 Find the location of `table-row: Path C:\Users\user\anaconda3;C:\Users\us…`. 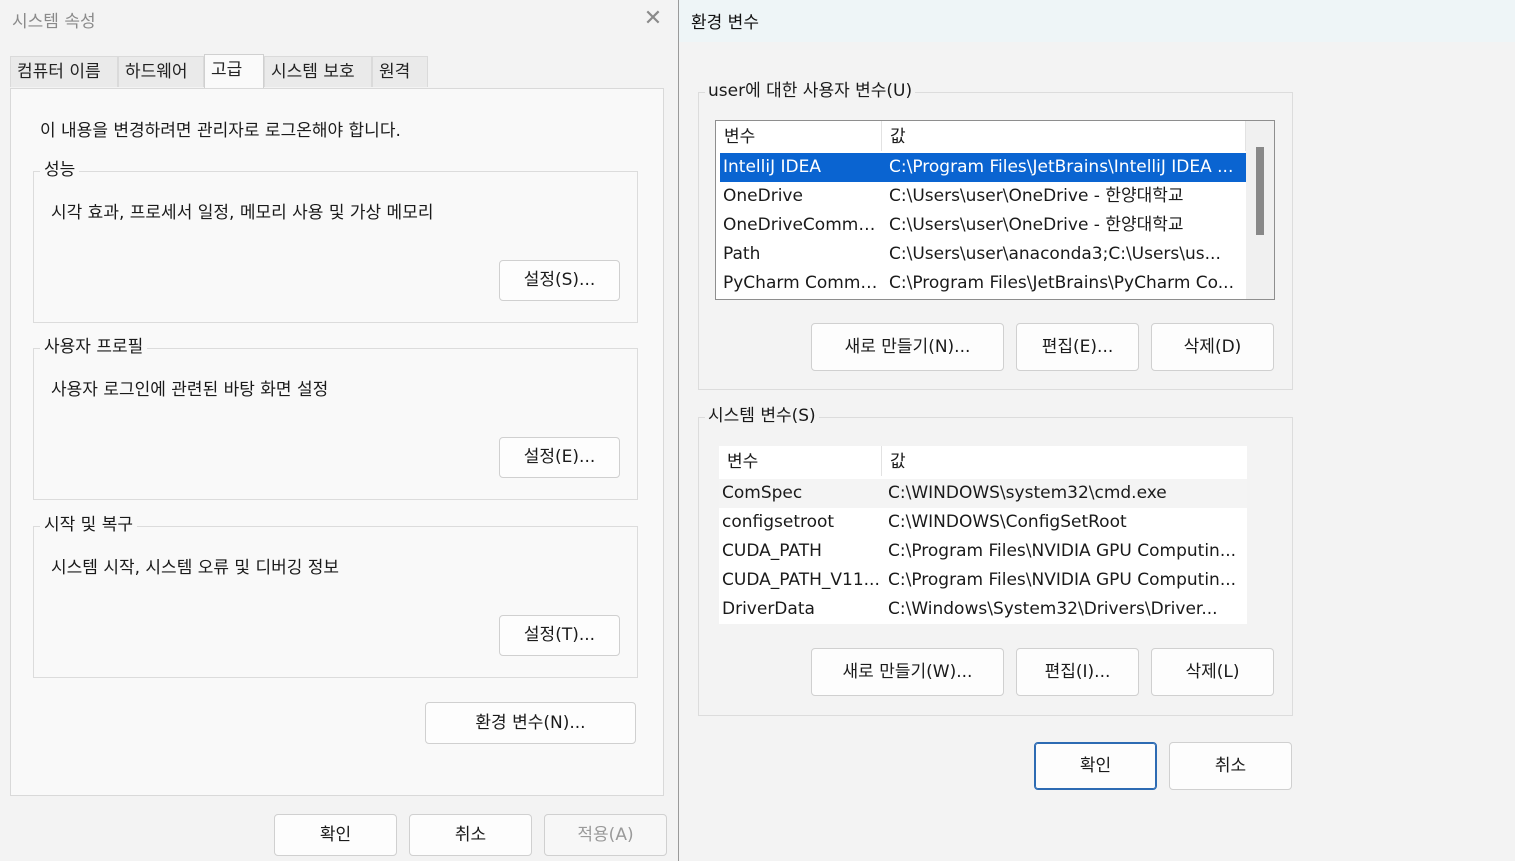

table-row: Path C:\Users\user\anaconda3;C:\Users\us… is located at coordinates (981, 254).